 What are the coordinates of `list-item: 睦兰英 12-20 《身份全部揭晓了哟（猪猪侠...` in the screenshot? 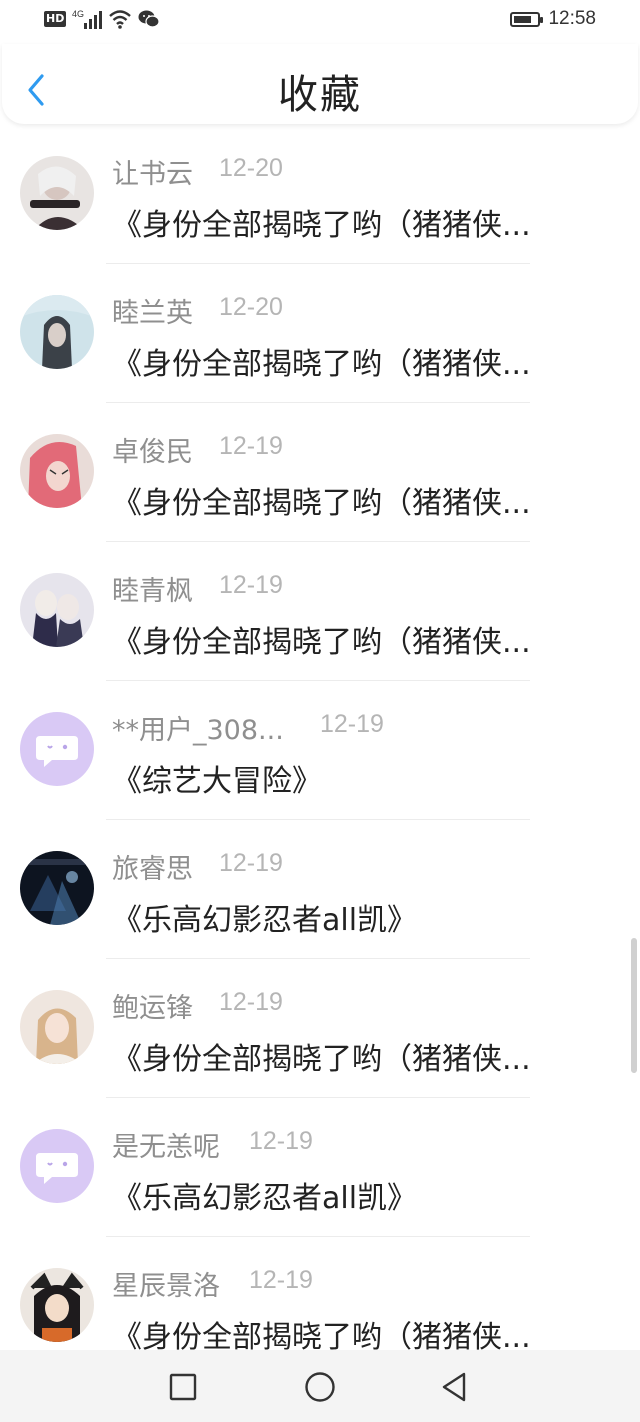 It's located at (320, 333).